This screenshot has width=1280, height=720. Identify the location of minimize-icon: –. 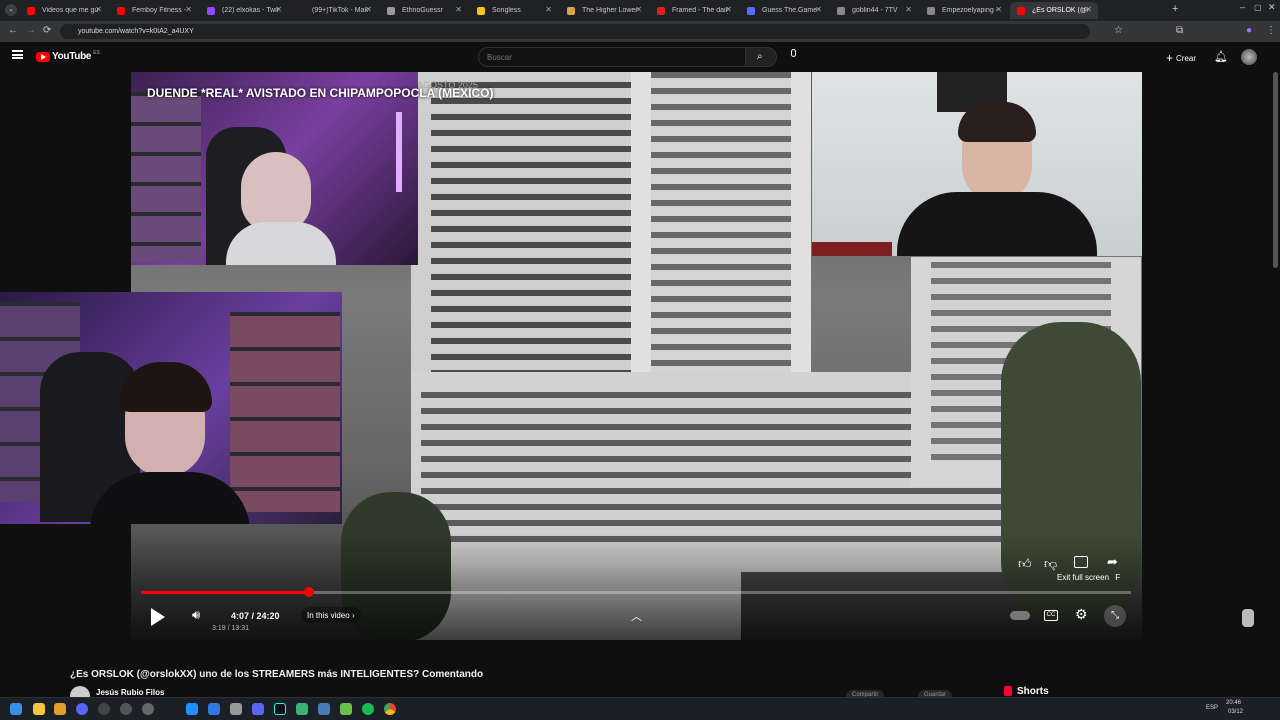
(1242, 7).